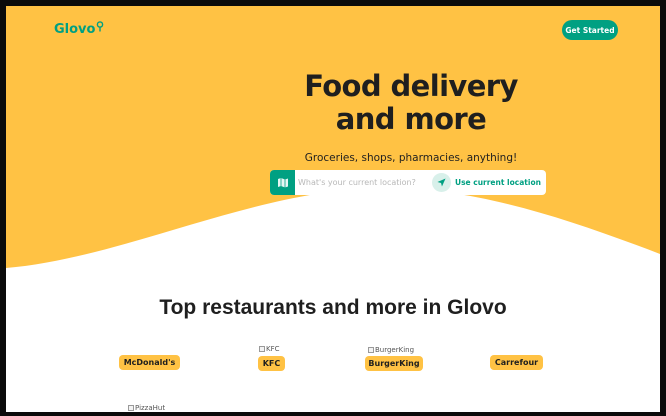  I want to click on restaurant-kfc: KFC, so click(271, 363).